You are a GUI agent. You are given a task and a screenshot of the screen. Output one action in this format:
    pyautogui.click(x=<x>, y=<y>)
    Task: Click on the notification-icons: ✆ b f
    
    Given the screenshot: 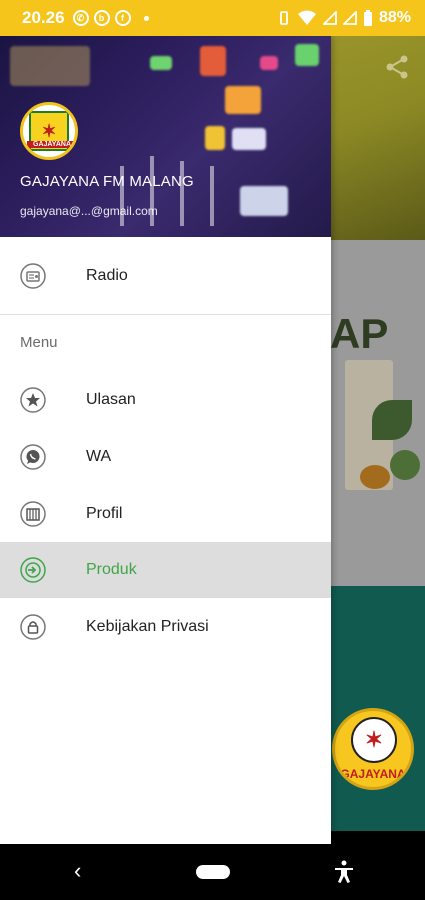 What is the action you would take?
    pyautogui.click(x=110, y=18)
    